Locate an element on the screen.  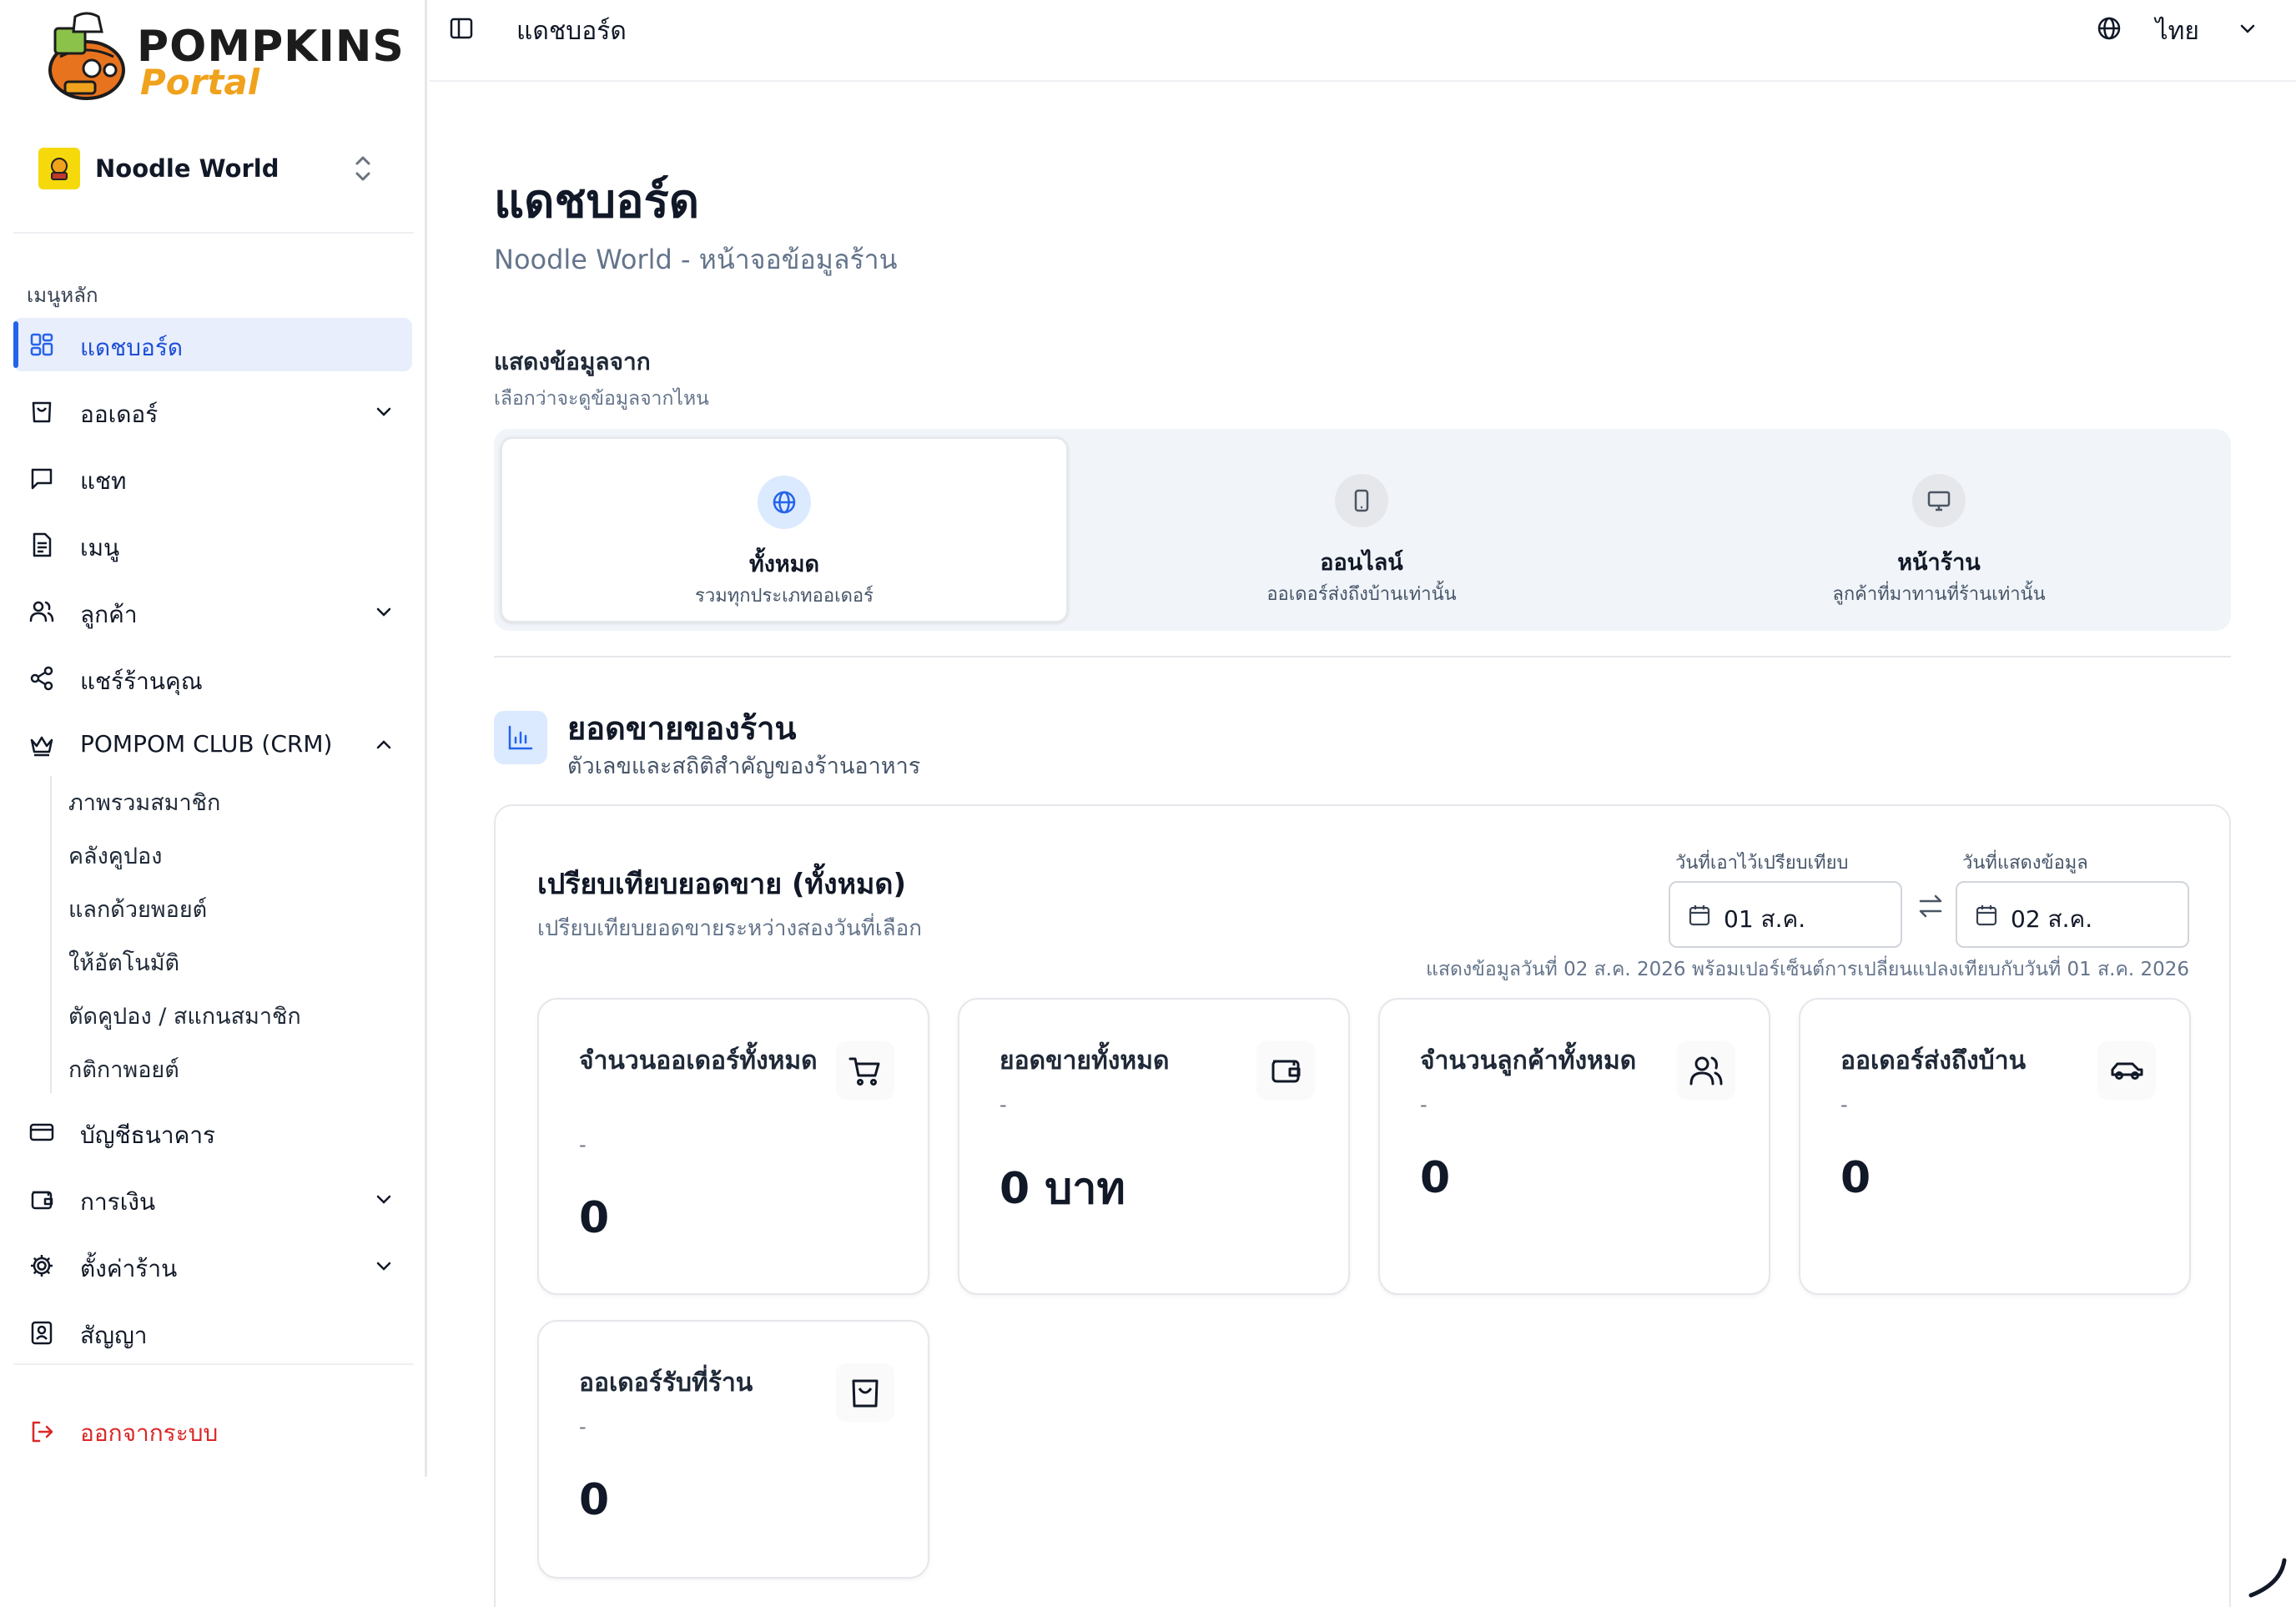
mobile-icon is located at coordinates (1361, 500).